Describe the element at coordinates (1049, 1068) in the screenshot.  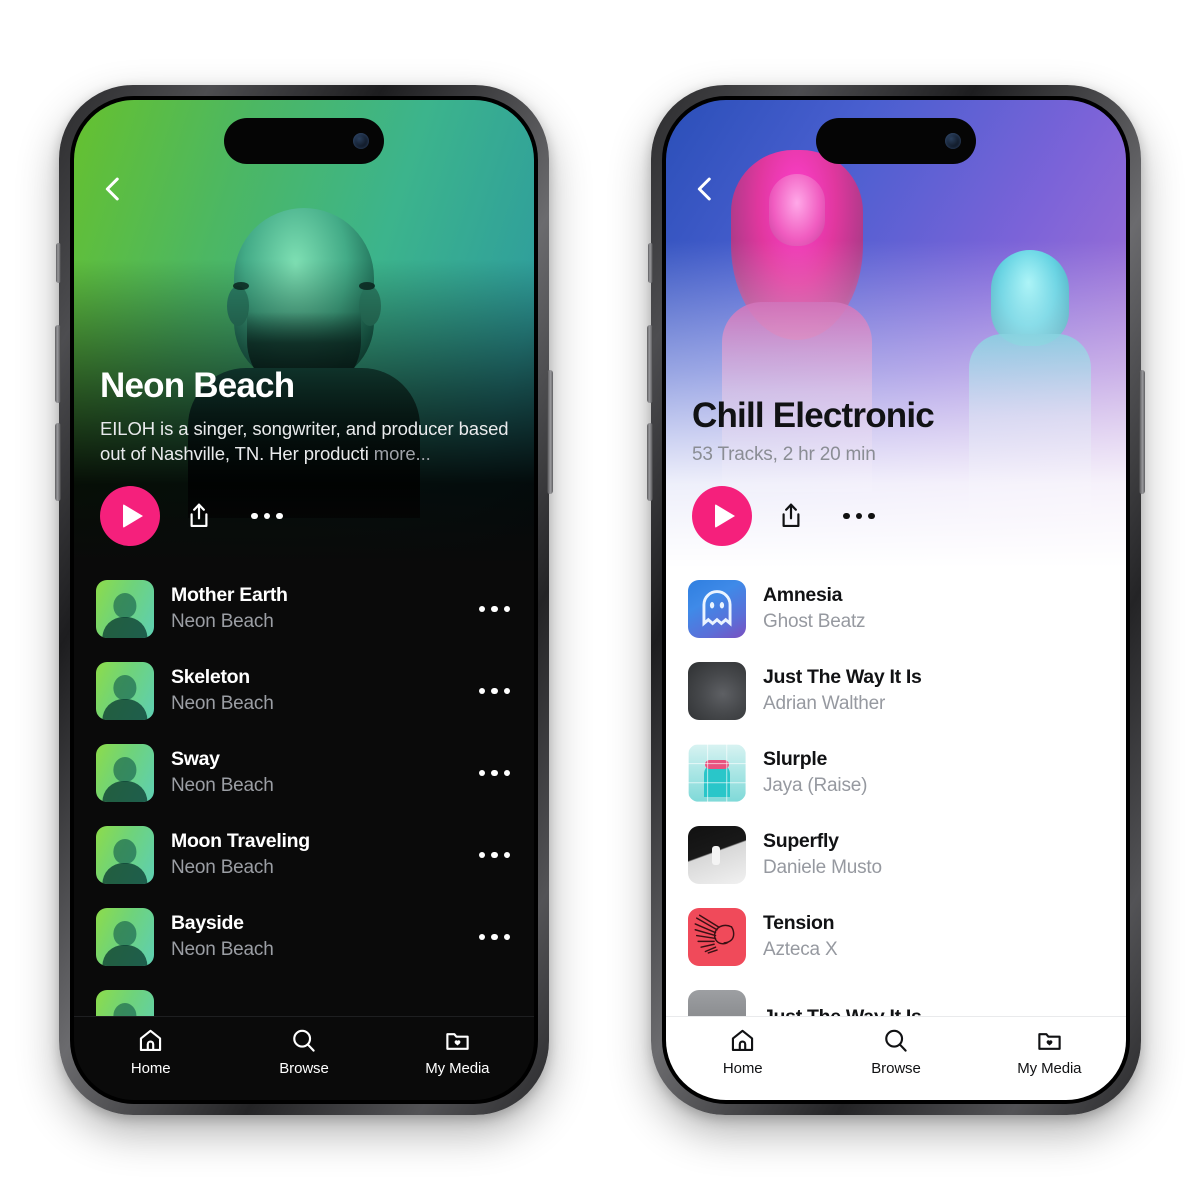
I see `nav-label-my-media: My Media` at that location.